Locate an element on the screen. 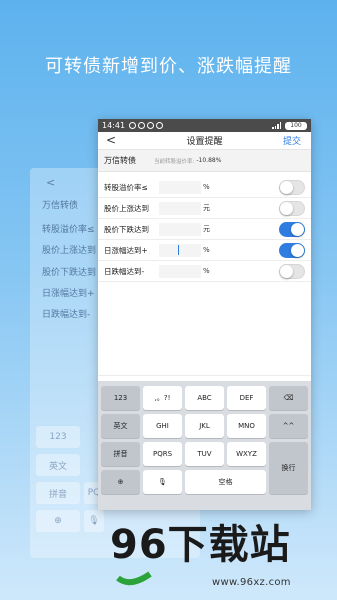 The height and width of the screenshot is (600, 337). daily-rise-input is located at coordinates (180, 250).